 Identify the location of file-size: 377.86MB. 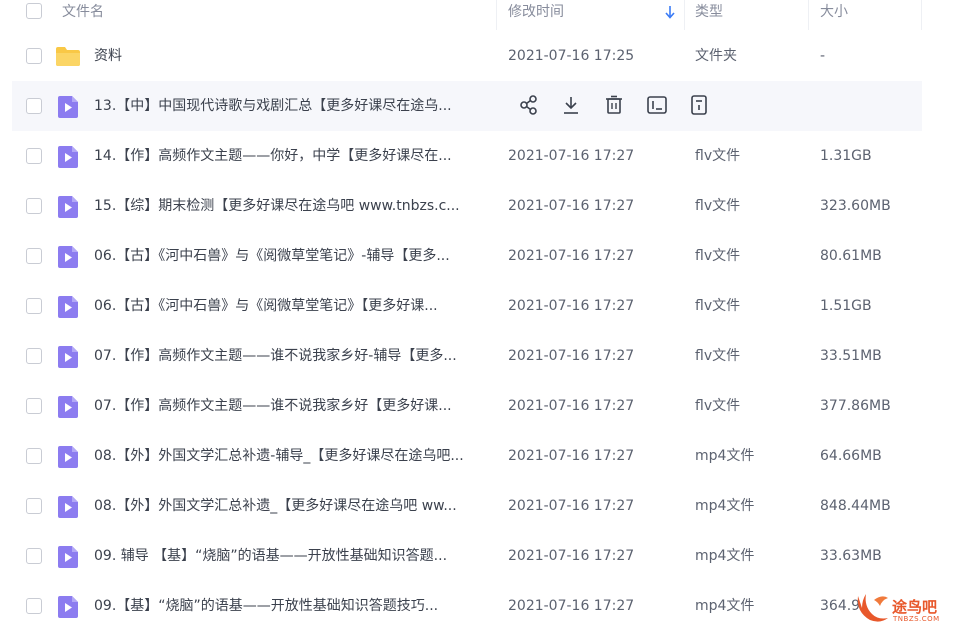
(855, 406).